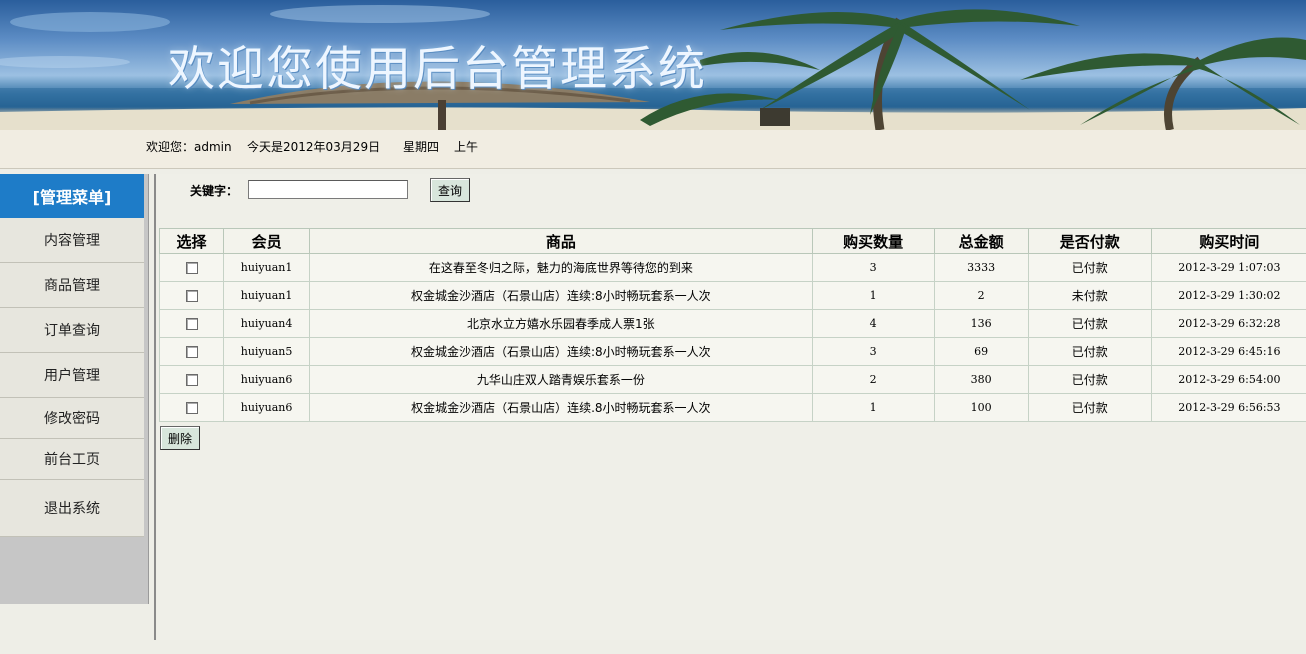 The height and width of the screenshot is (654, 1306). What do you see at coordinates (72, 330) in the screenshot?
I see `sidebar-item-order-query: 订单查询` at bounding box center [72, 330].